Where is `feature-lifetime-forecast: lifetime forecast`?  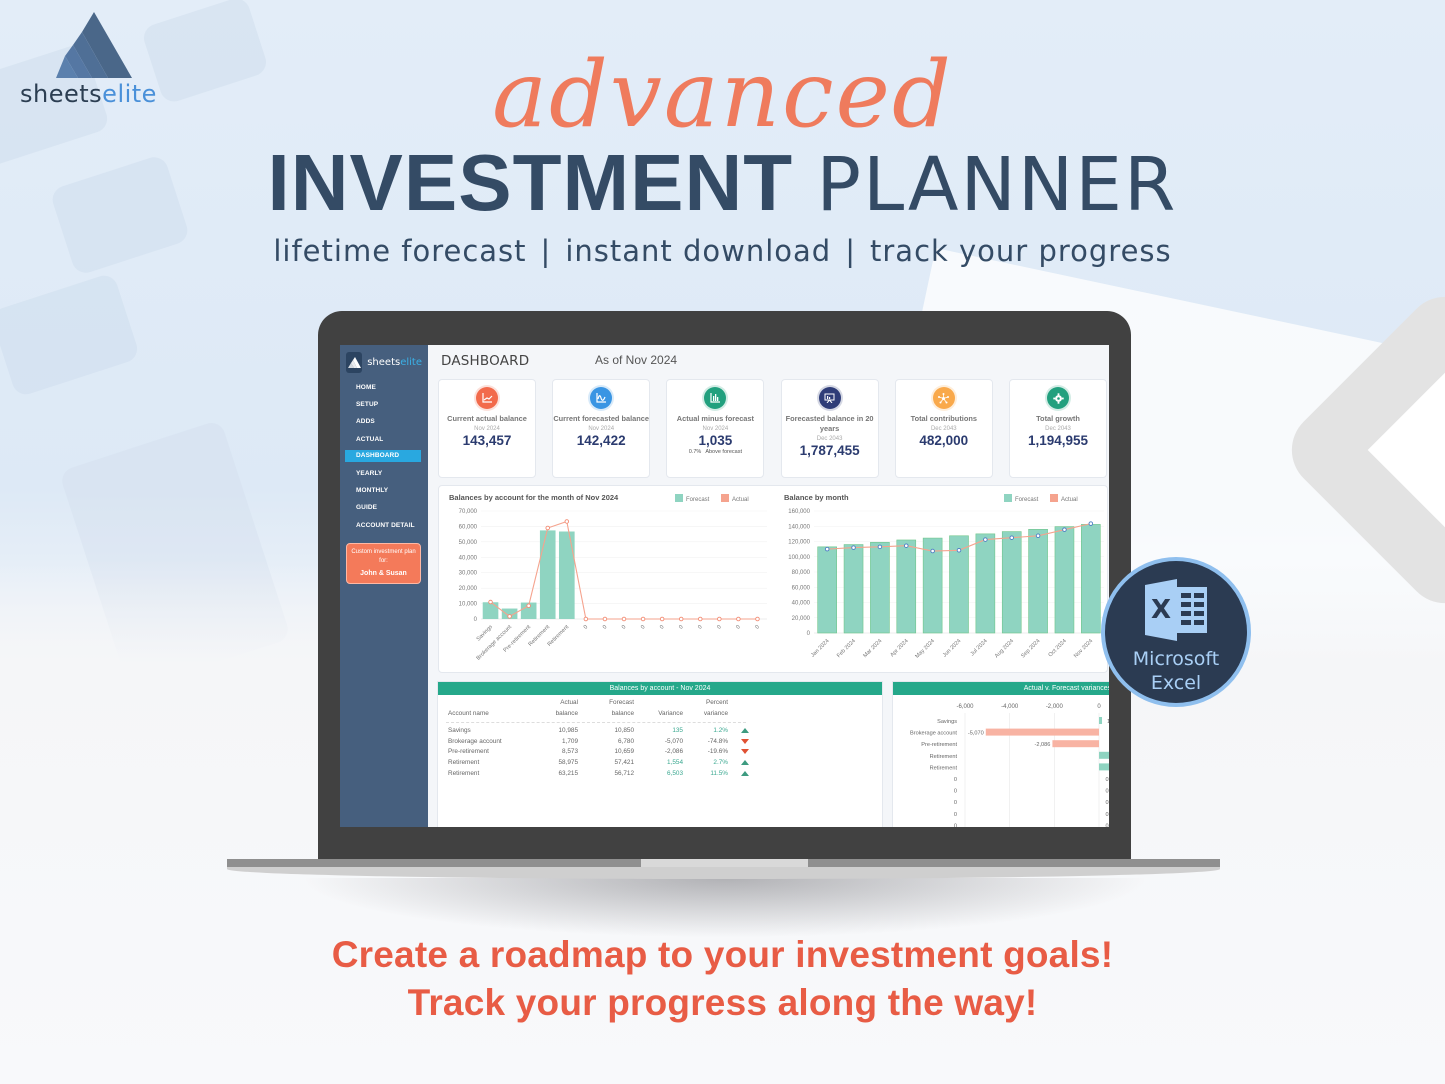
feature-lifetime-forecast: lifetime forecast is located at coordinates (400, 251).